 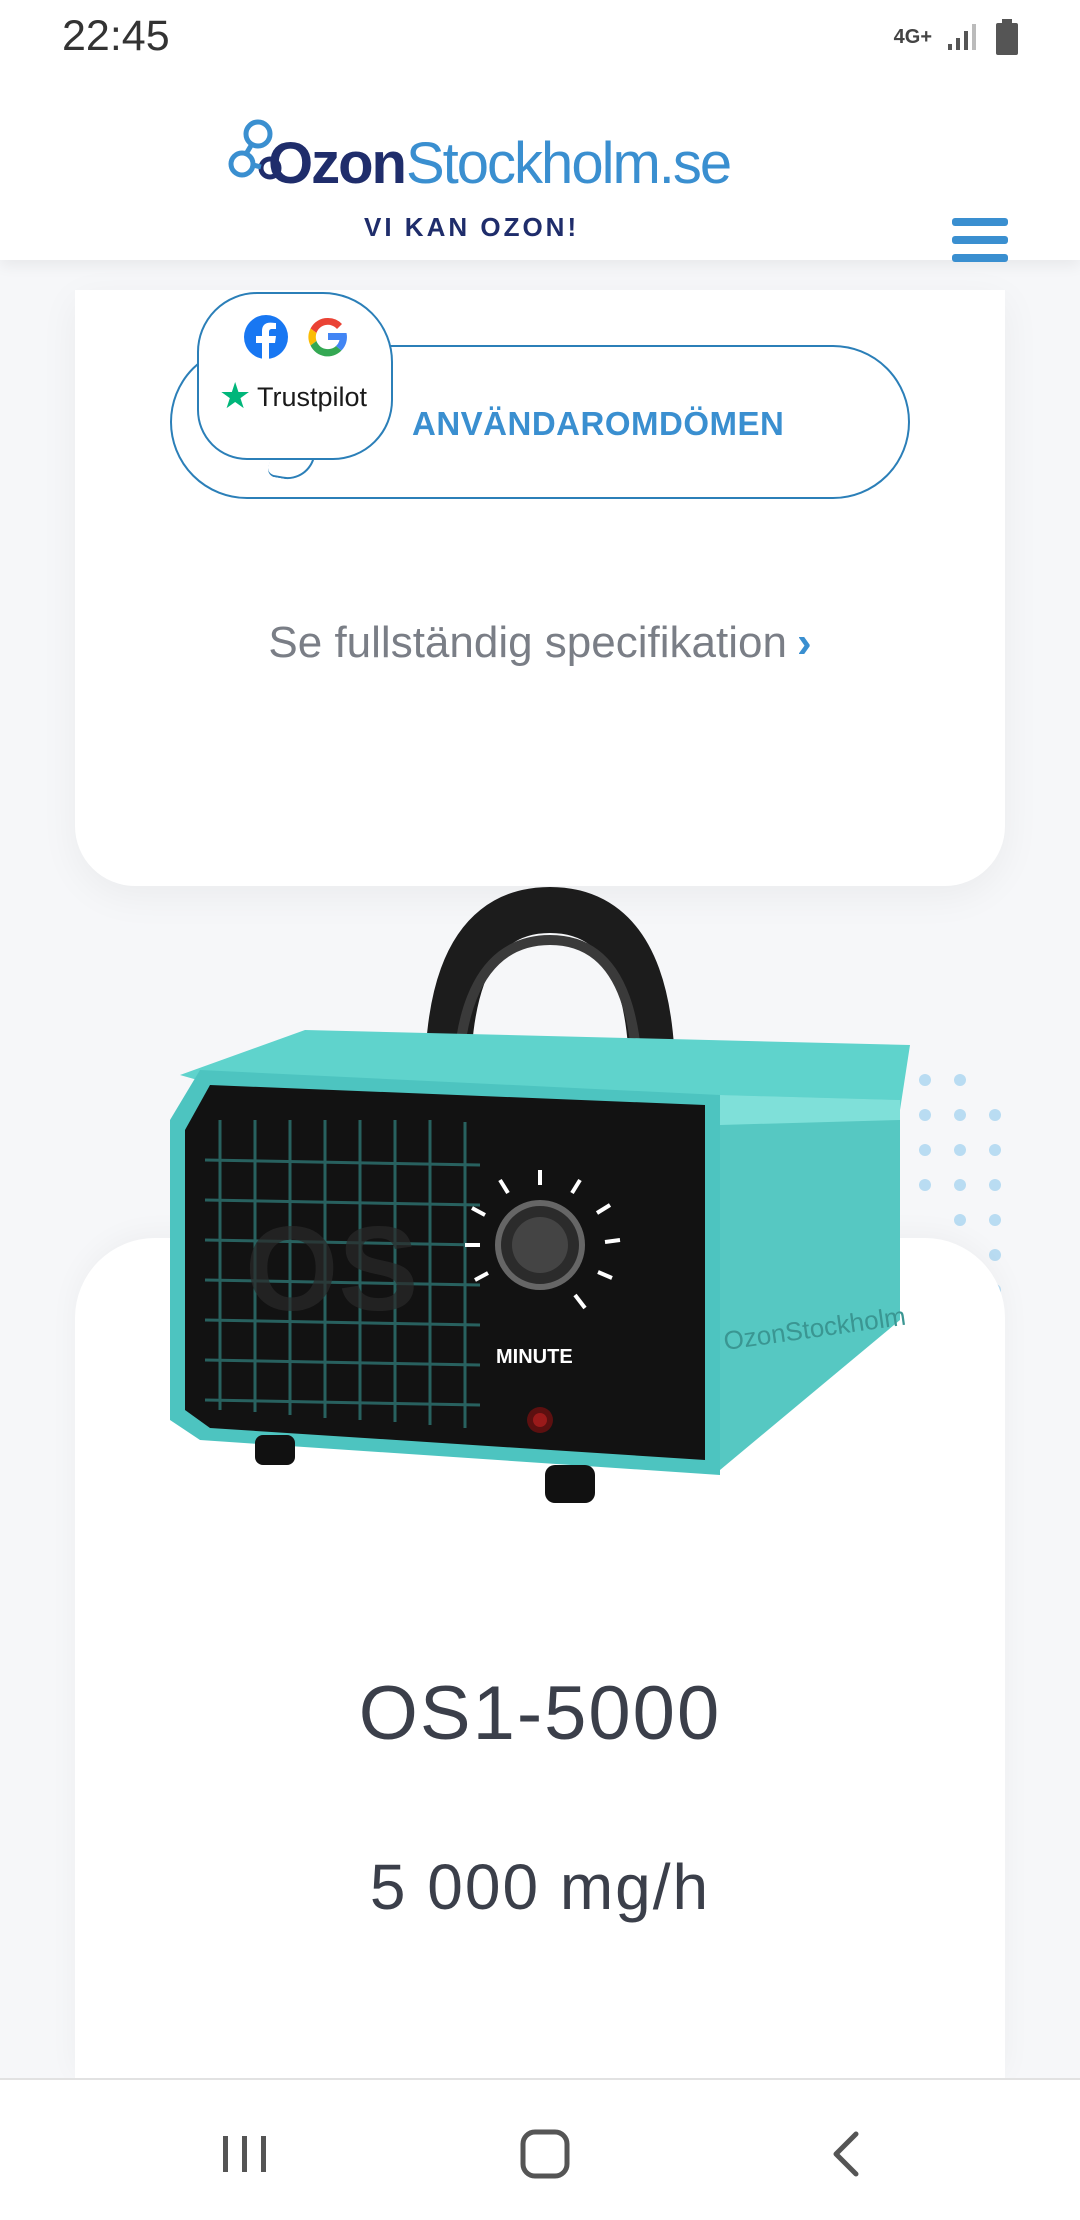 I want to click on google-icon, so click(x=327, y=337).